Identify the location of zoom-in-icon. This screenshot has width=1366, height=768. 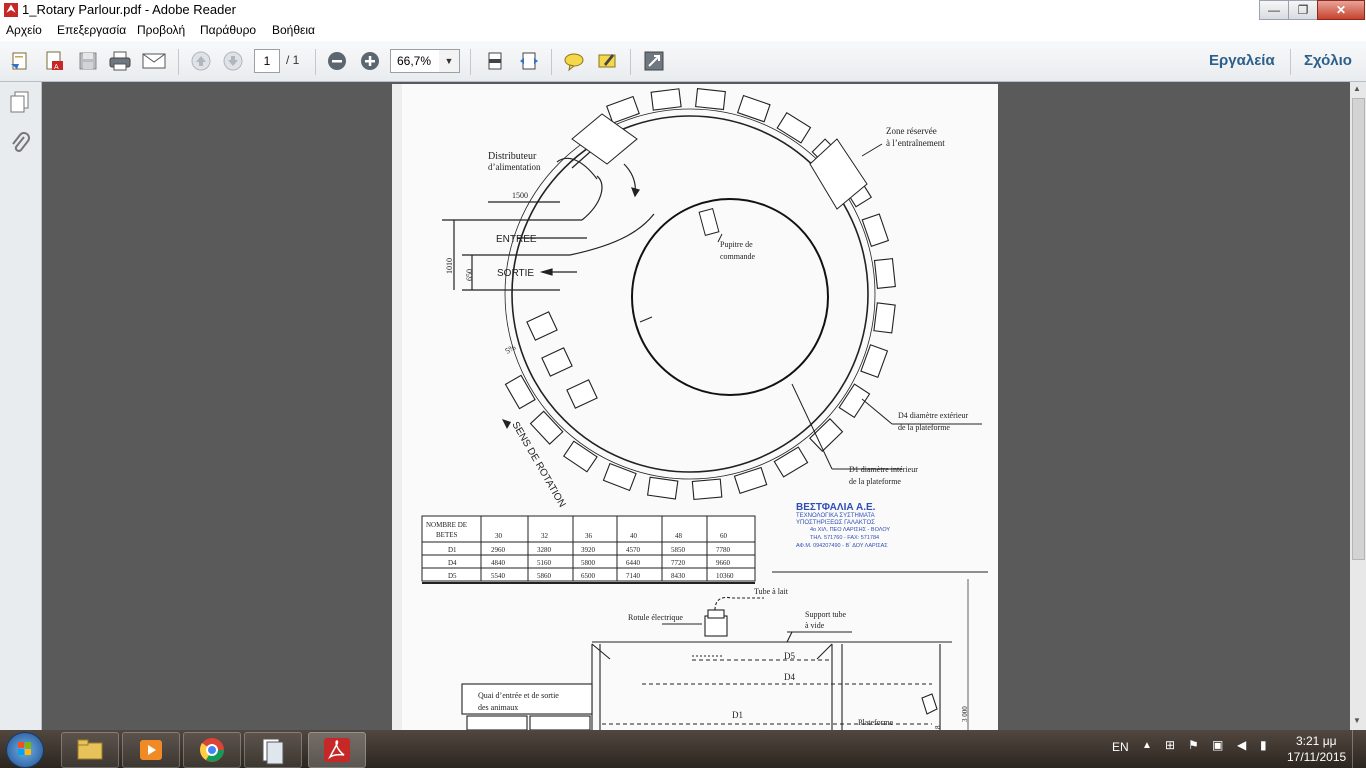
(370, 61).